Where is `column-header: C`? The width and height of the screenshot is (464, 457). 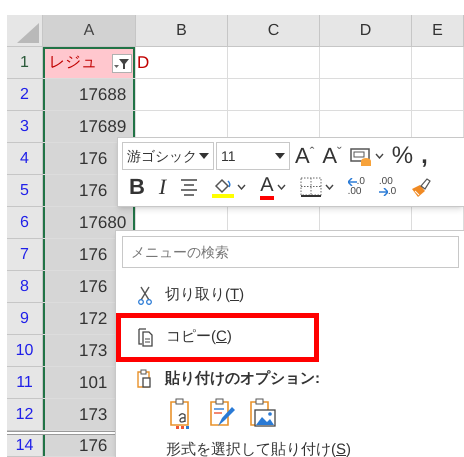
column-header: C is located at coordinates (274, 31).